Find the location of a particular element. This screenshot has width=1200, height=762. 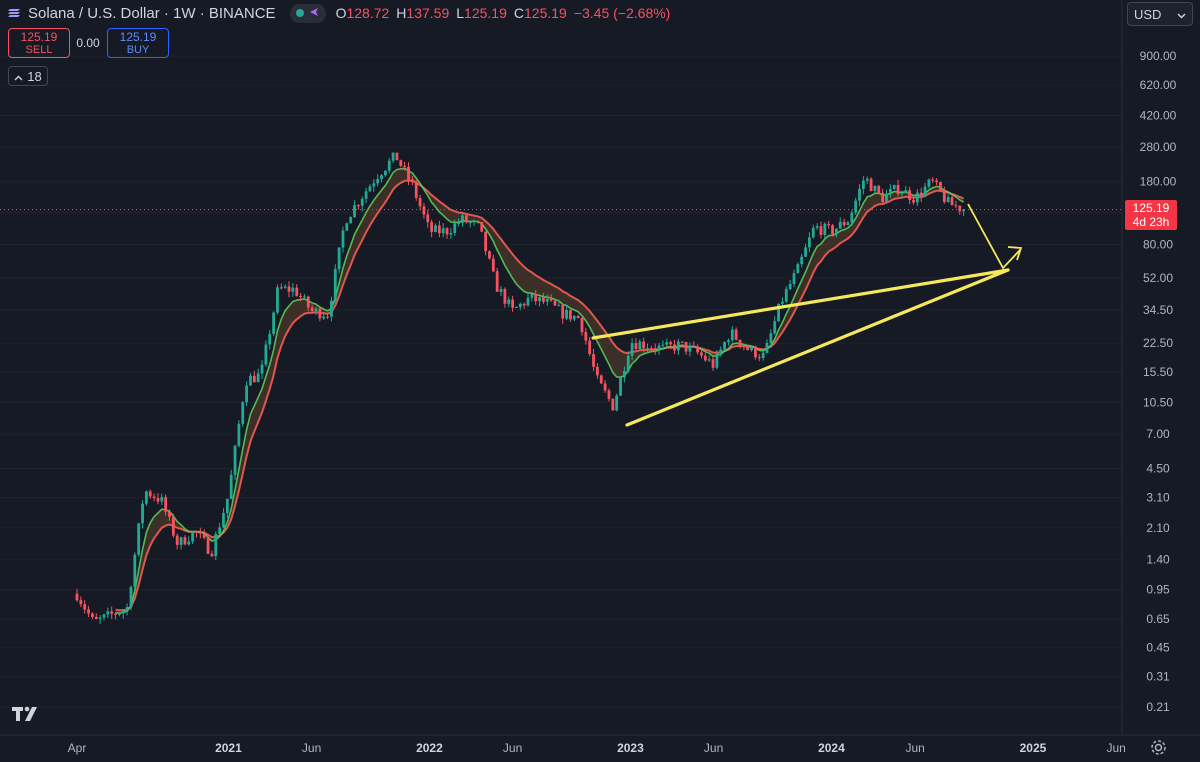

last-price: 125.19 is located at coordinates (1151, 208).